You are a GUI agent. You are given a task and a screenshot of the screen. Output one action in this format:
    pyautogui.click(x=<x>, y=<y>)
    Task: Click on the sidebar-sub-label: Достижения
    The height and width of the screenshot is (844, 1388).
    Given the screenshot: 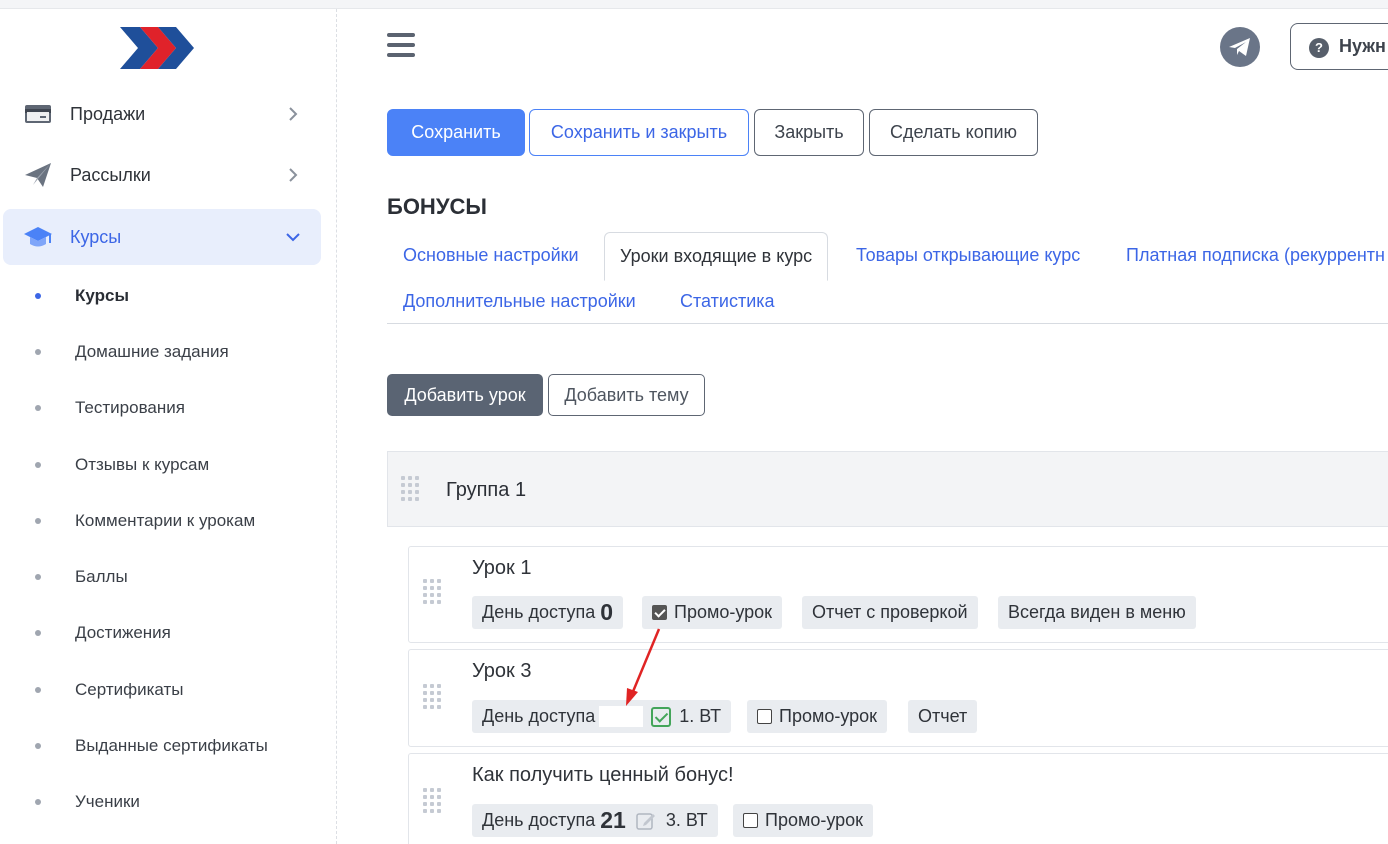 What is the action you would take?
    pyautogui.click(x=123, y=632)
    